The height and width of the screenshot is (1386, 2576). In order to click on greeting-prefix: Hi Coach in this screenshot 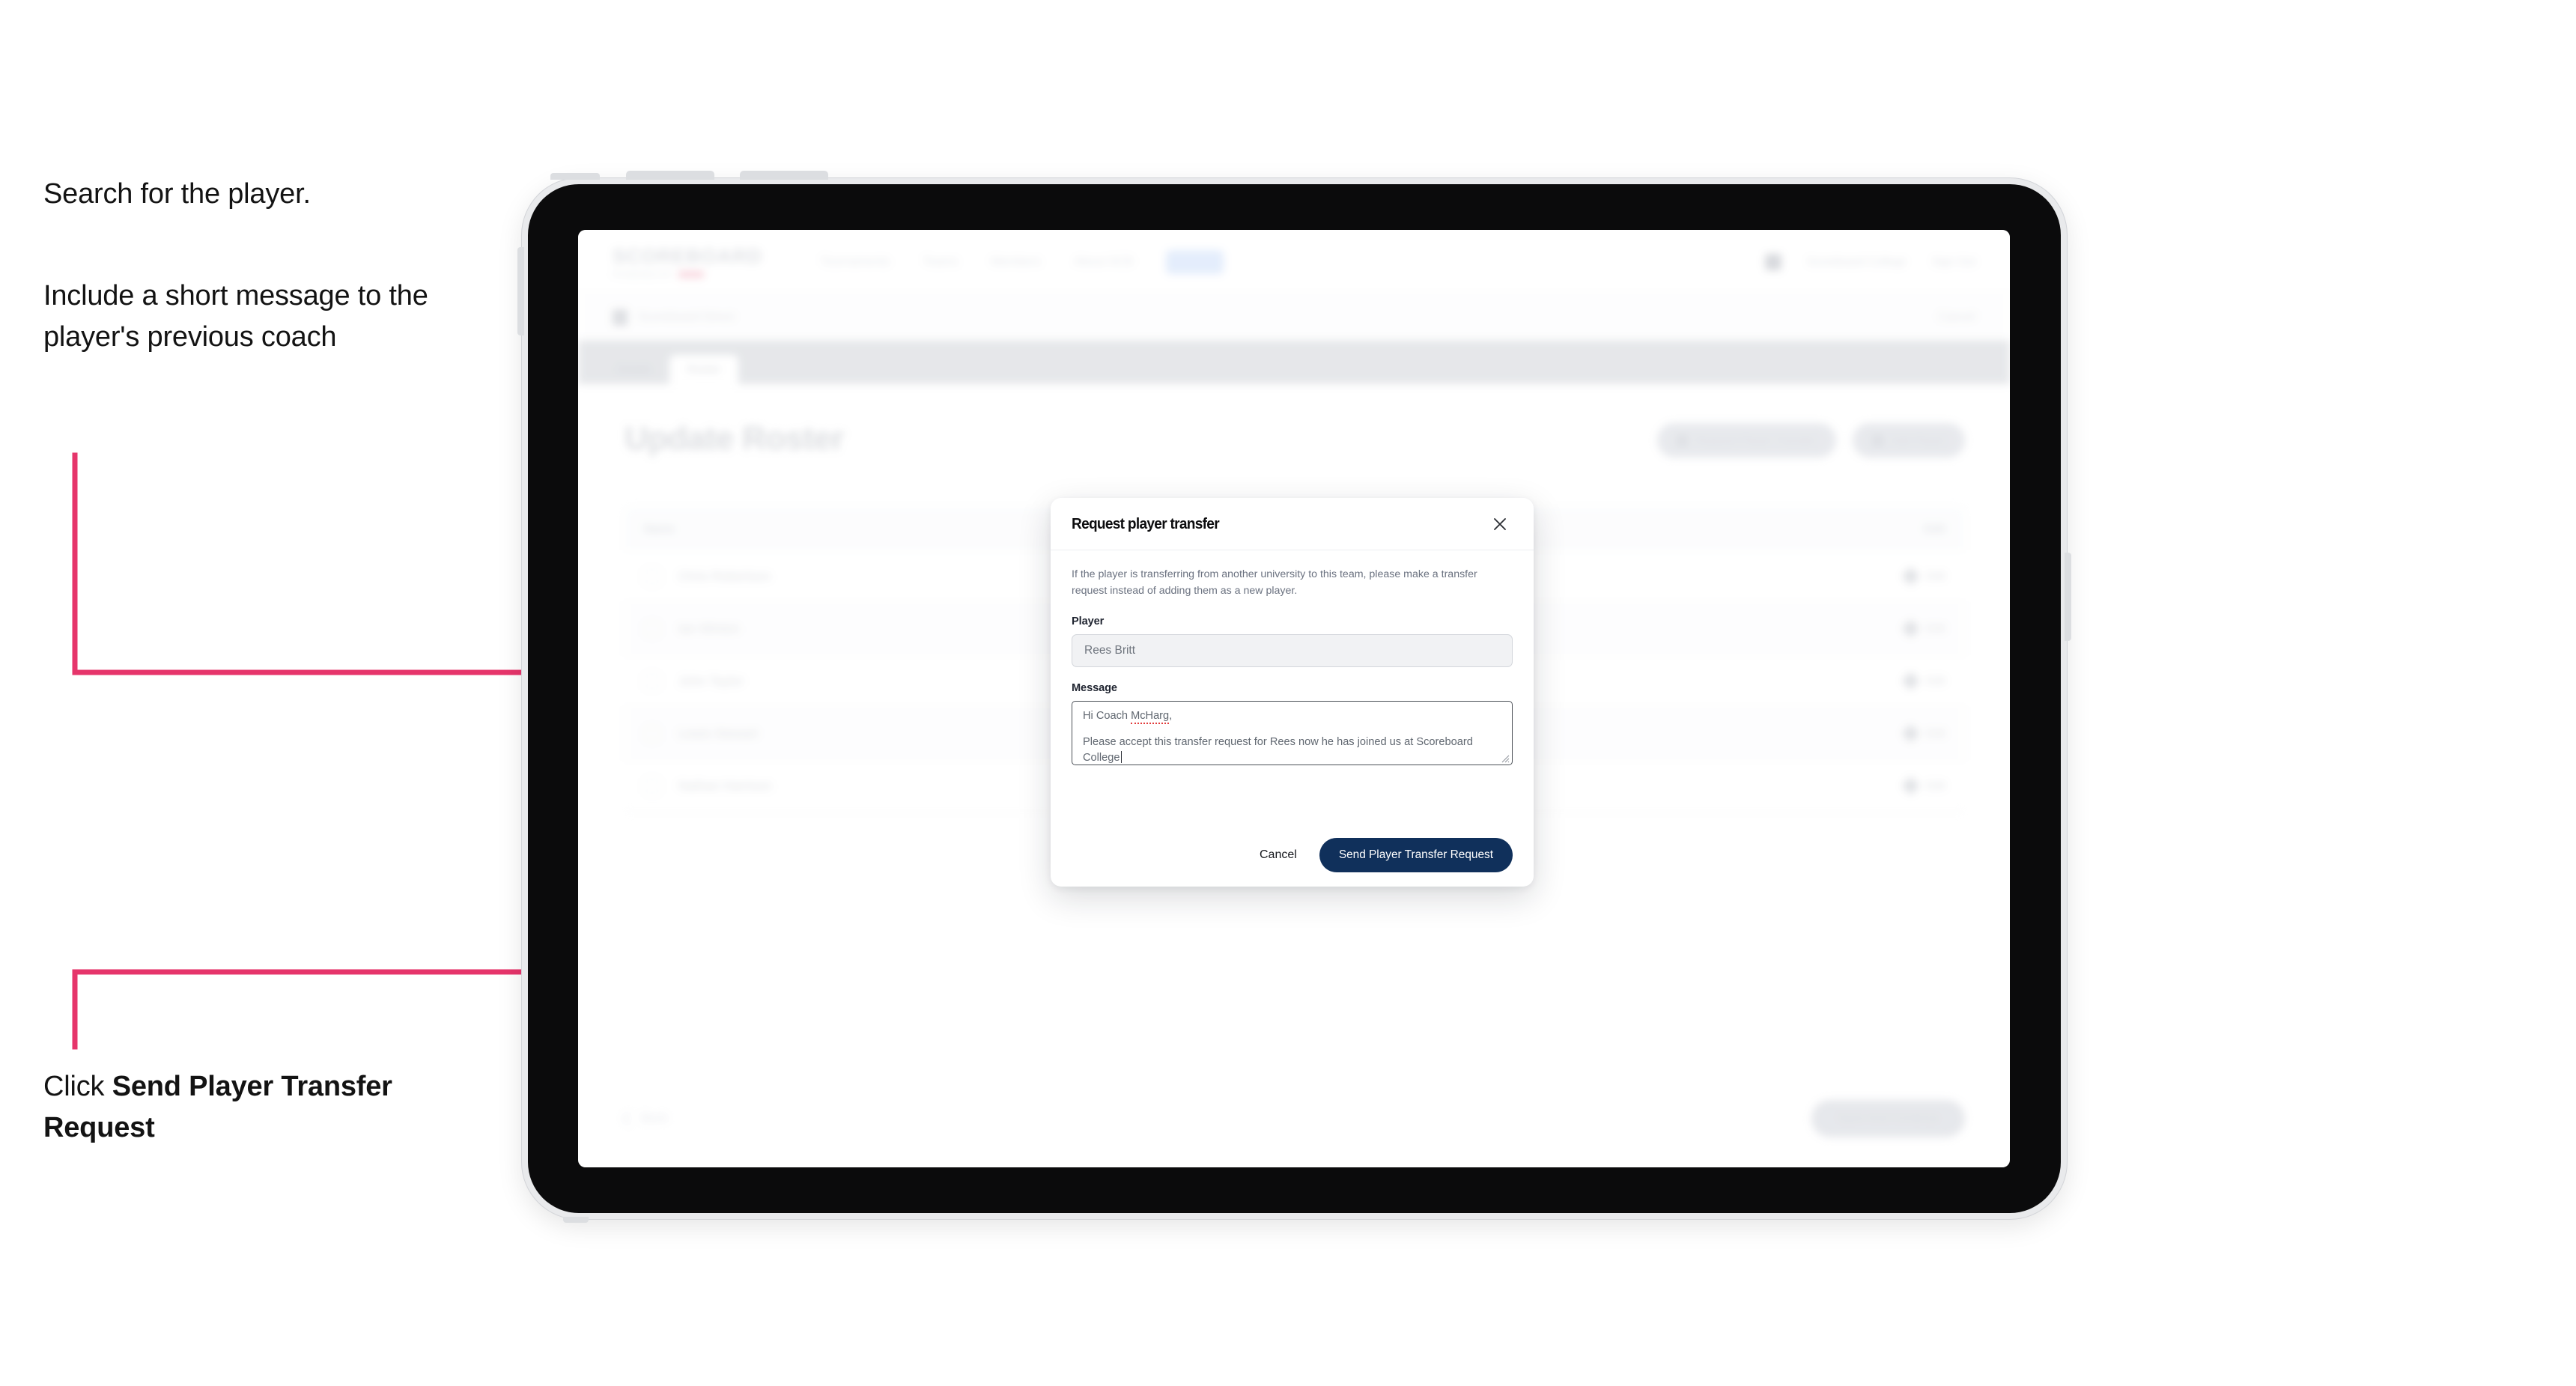, I will do `click(1107, 716)`.